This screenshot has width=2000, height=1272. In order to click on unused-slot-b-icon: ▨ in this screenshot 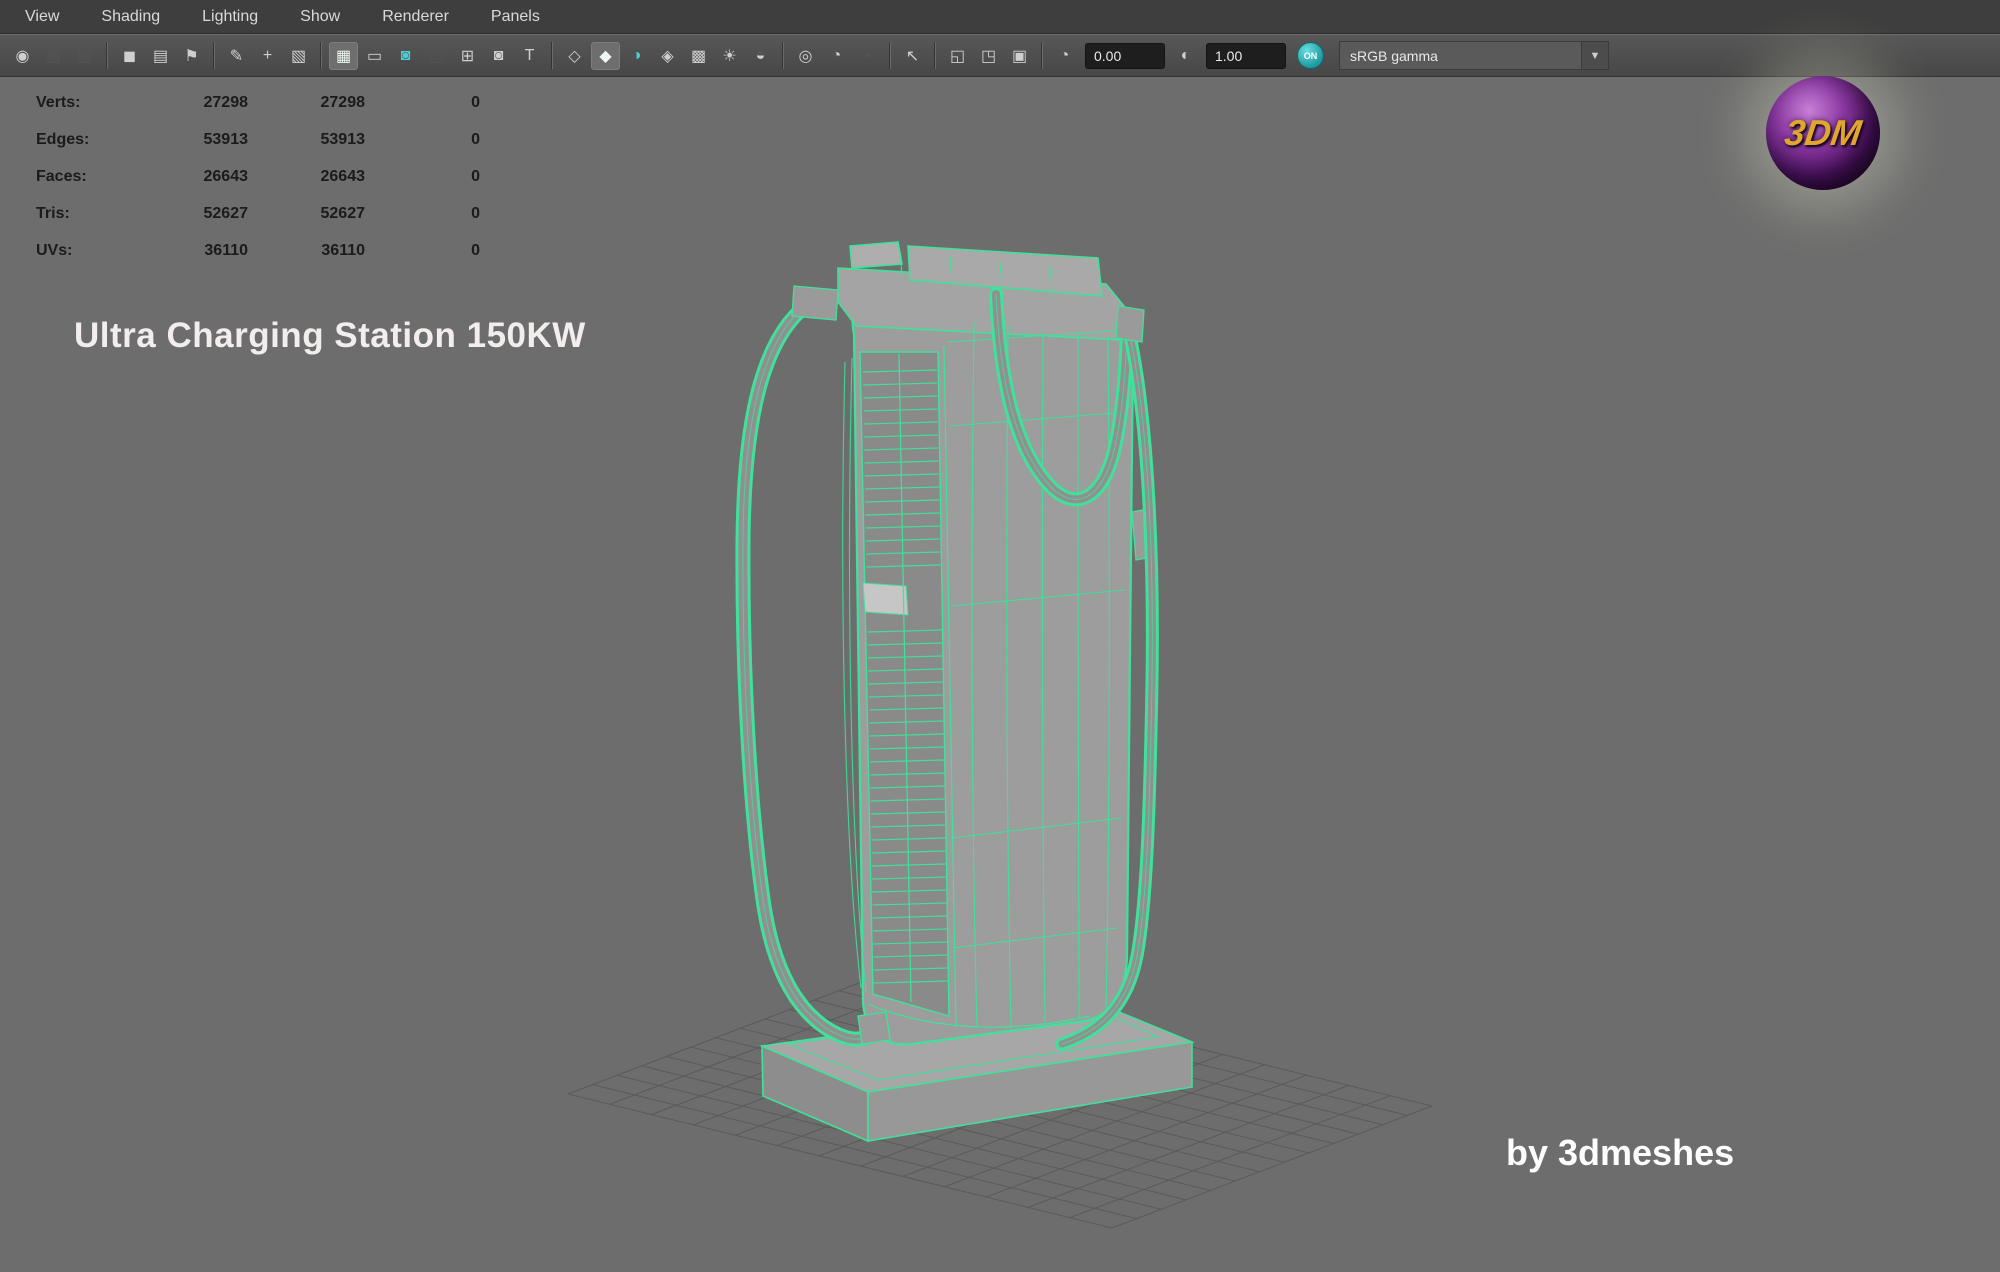, I will do `click(84, 56)`.